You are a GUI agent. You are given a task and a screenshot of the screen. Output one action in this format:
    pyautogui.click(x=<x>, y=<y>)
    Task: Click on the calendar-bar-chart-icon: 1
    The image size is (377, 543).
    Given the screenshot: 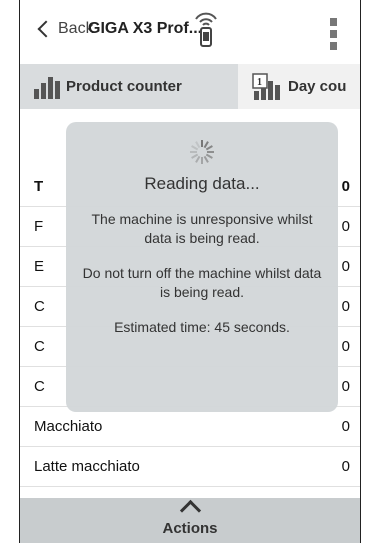 What is the action you would take?
    pyautogui.click(x=266, y=86)
    